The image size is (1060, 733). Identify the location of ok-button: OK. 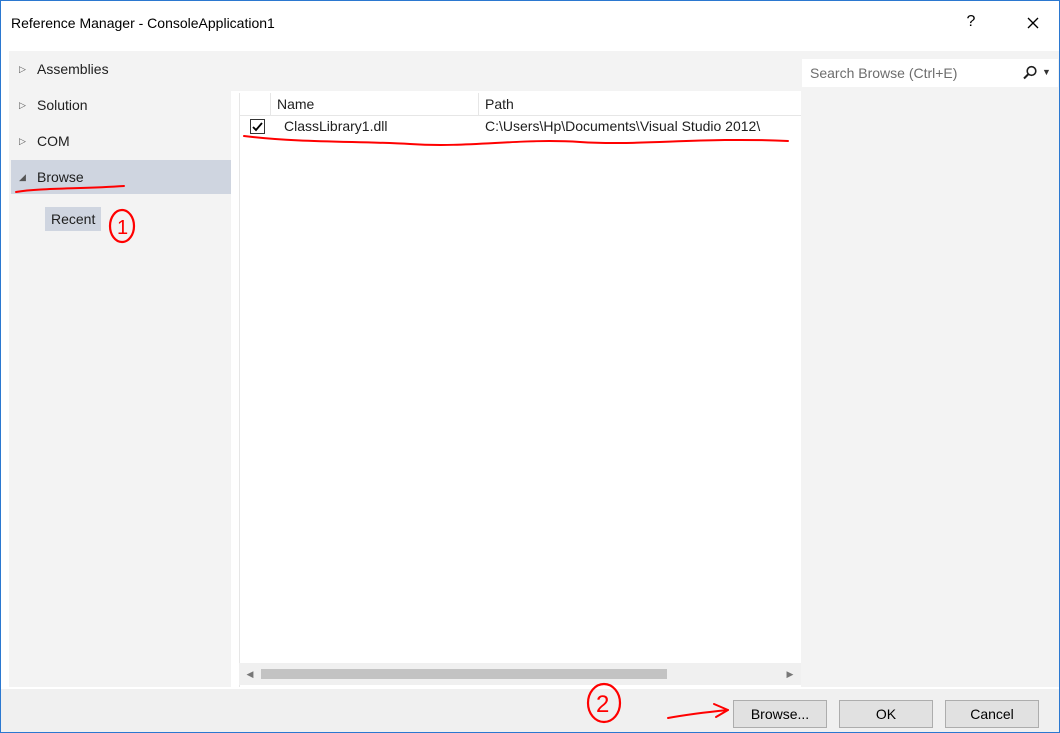
(886, 714).